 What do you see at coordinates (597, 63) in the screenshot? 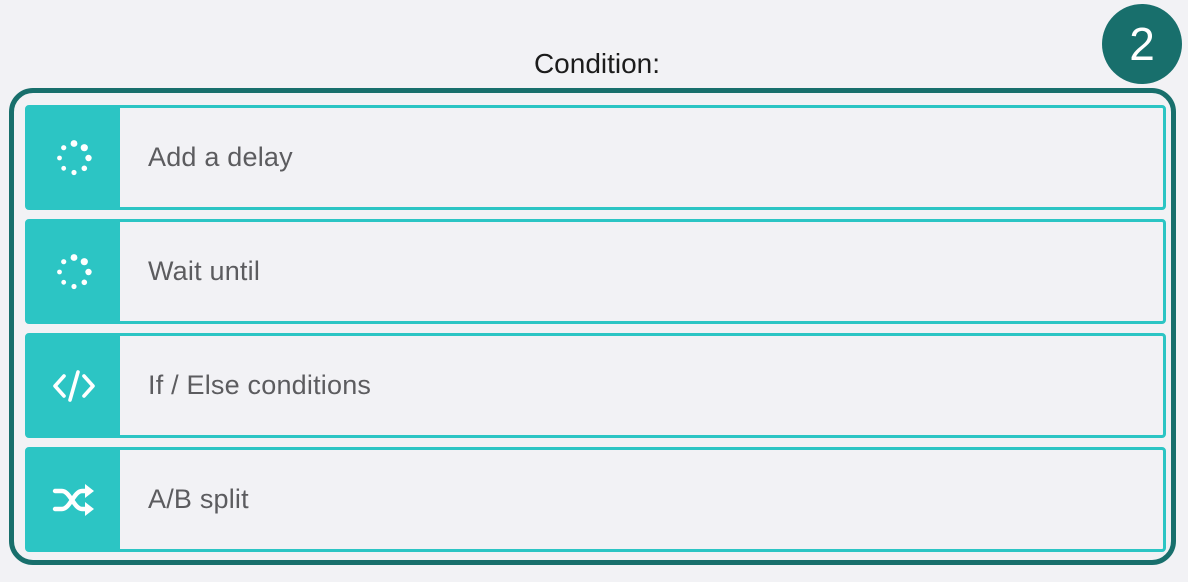
I see `section-title: Condition:` at bounding box center [597, 63].